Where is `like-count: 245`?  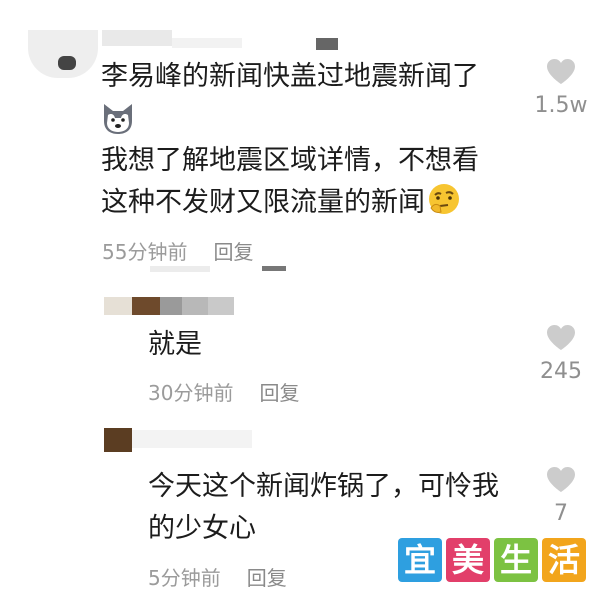
like-count: 245 is located at coordinates (561, 371).